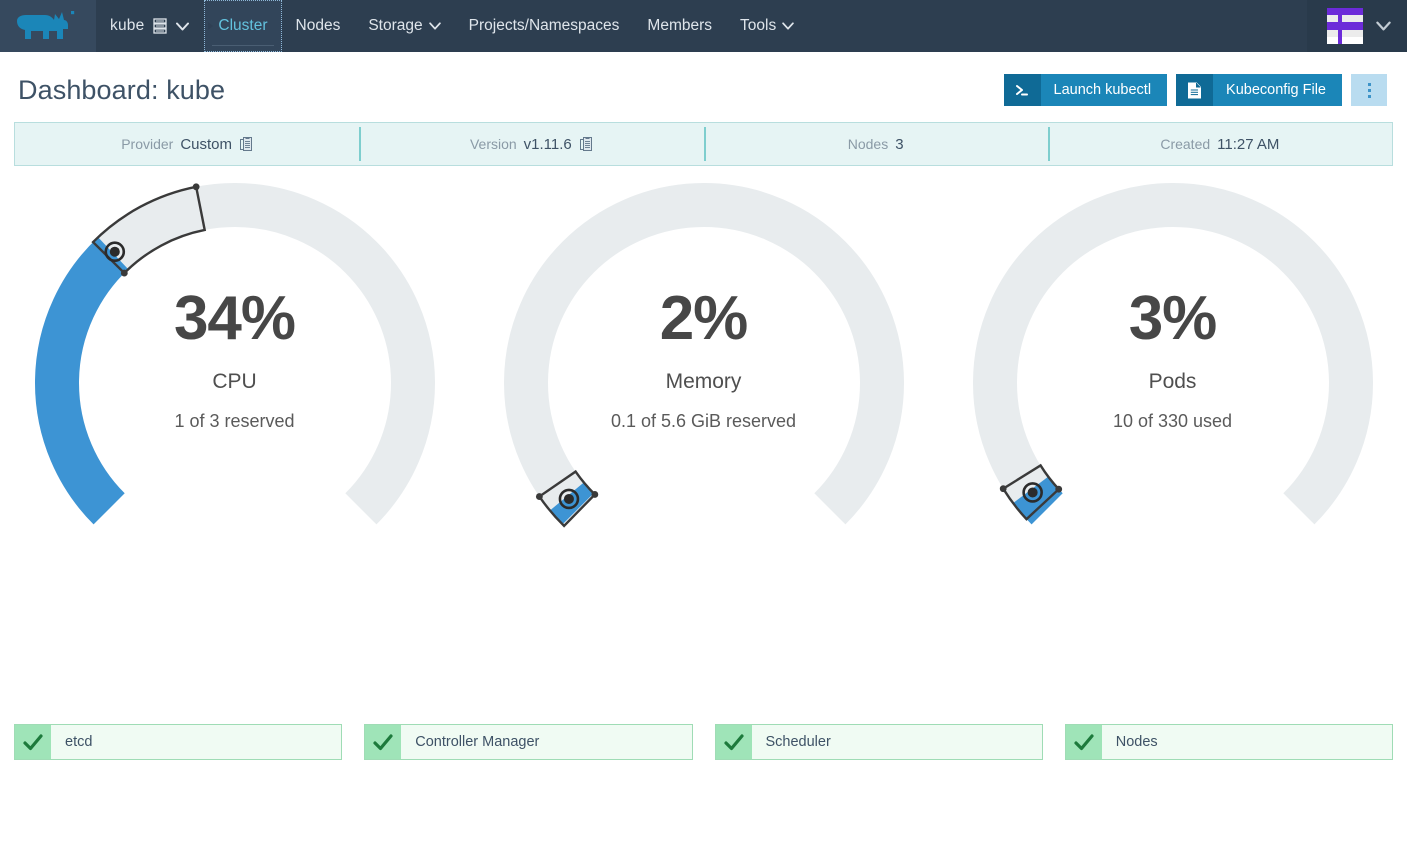  What do you see at coordinates (206, 144) in the screenshot?
I see `info-value: Custom` at bounding box center [206, 144].